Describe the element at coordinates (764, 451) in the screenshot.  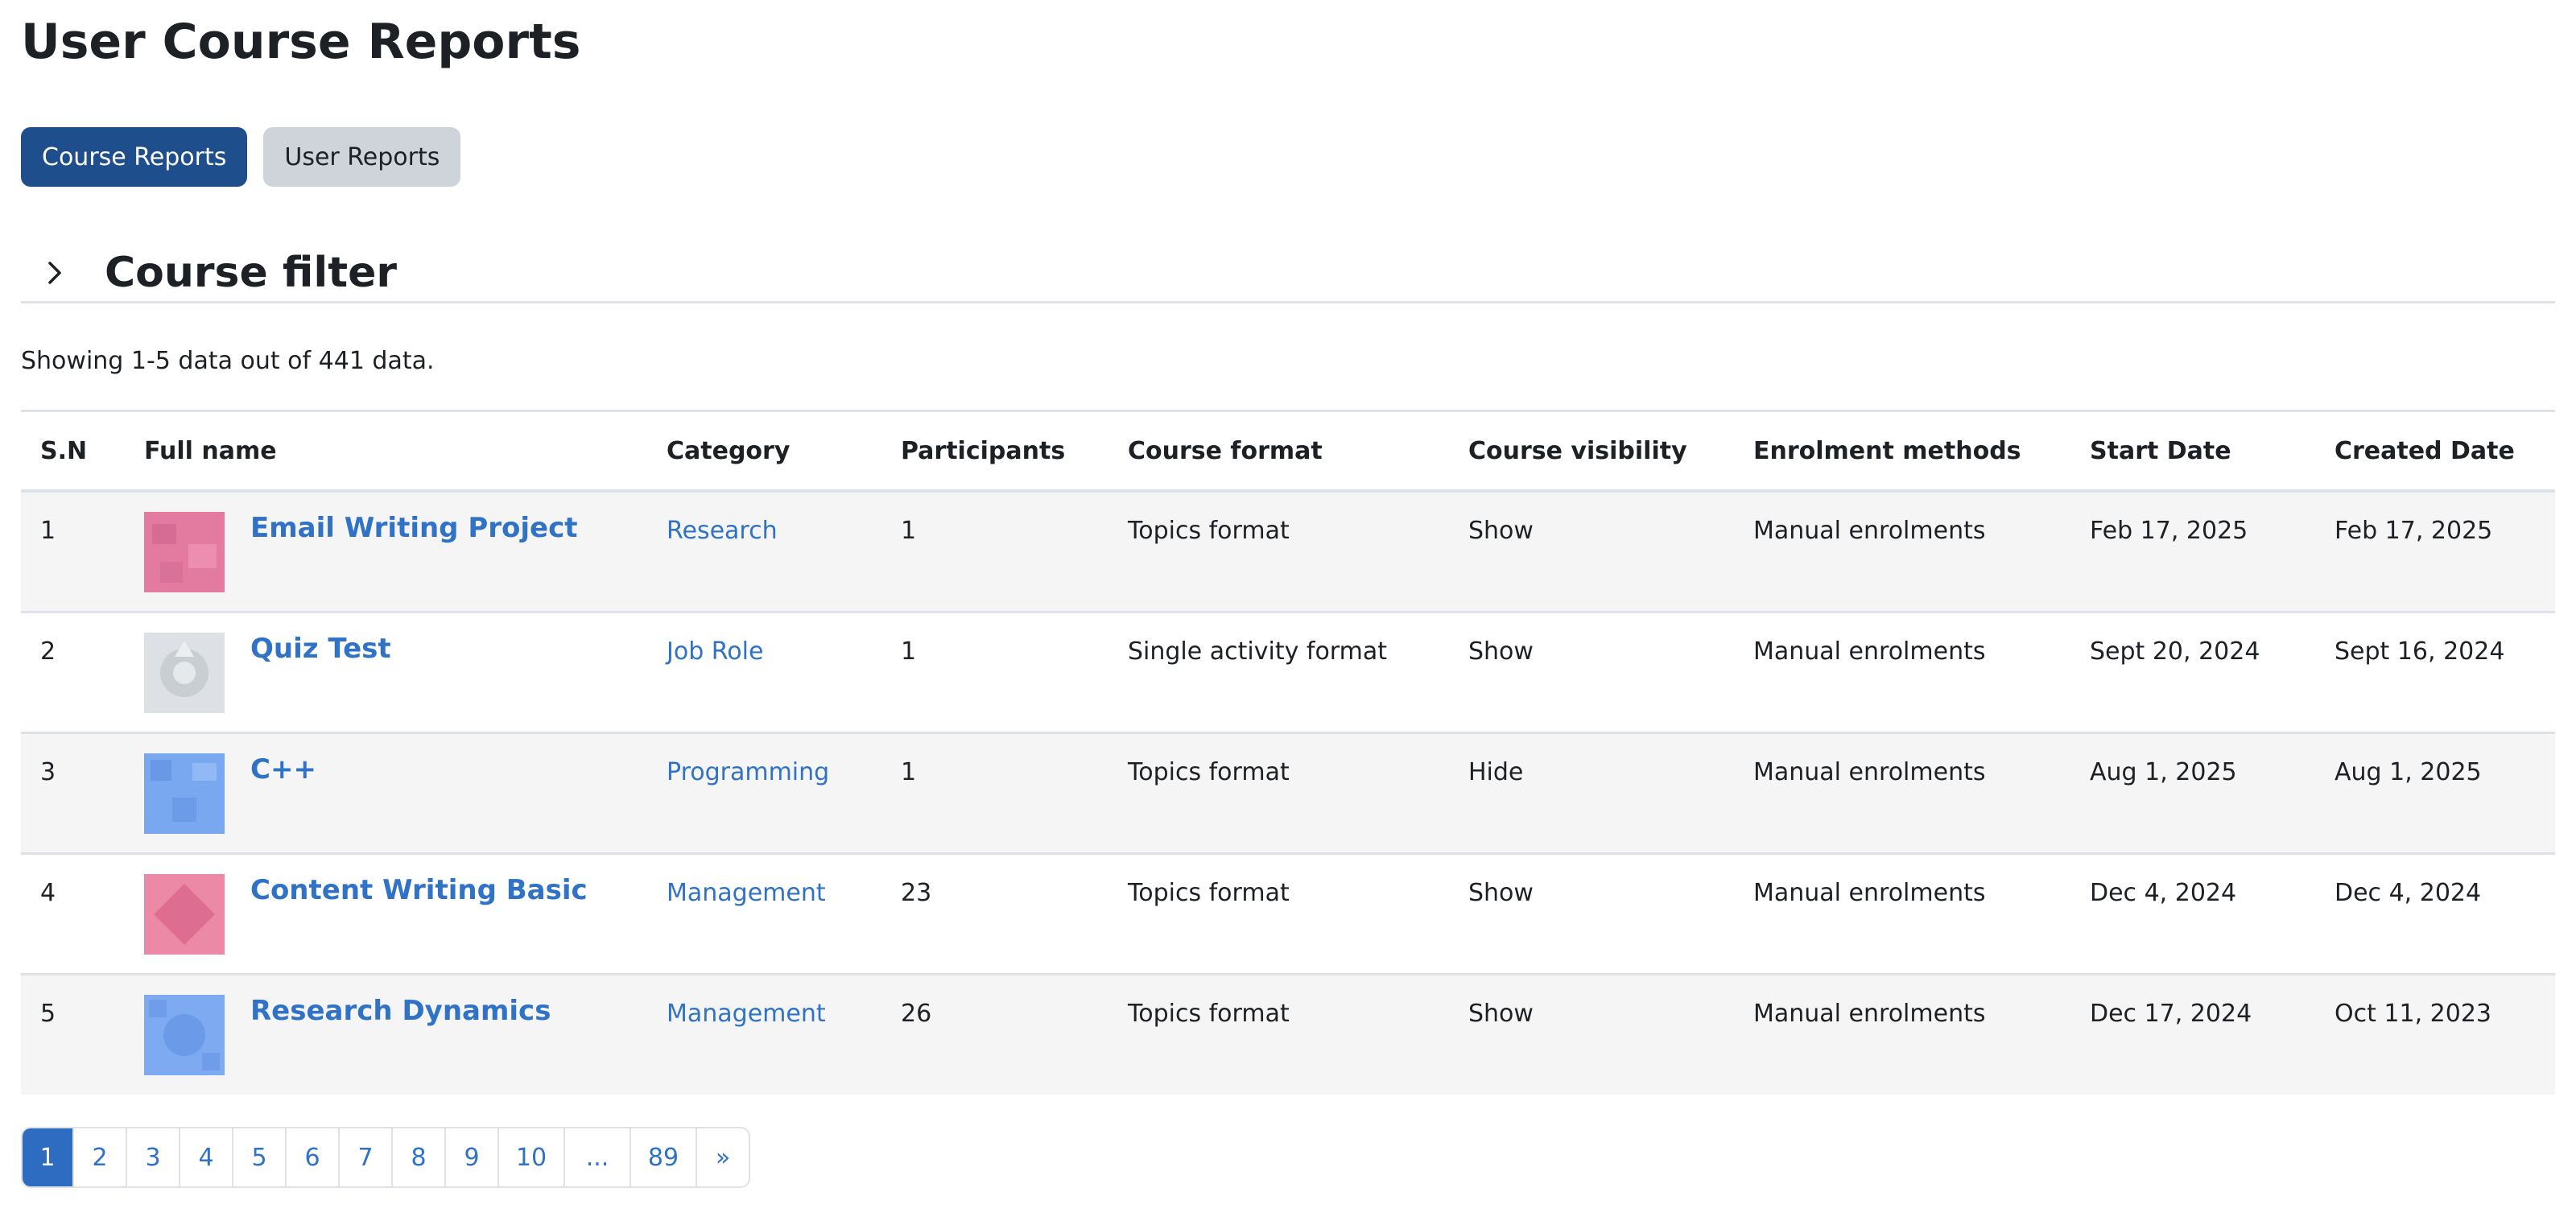
I see `column-header-category: Category` at that location.